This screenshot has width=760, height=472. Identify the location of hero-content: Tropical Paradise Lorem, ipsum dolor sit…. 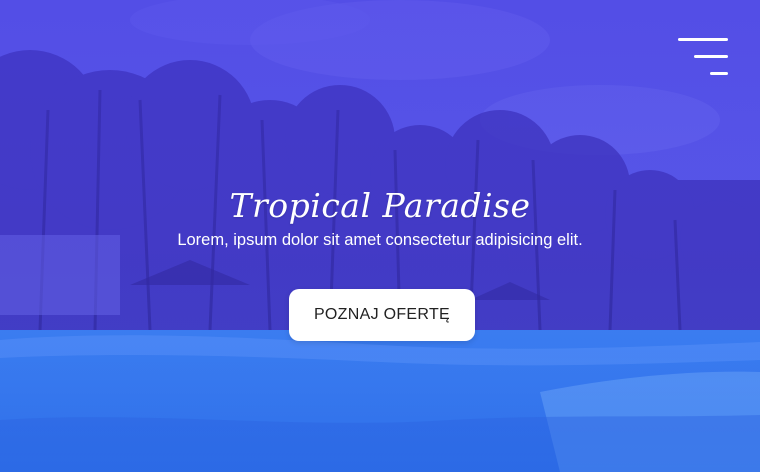
(380, 217).